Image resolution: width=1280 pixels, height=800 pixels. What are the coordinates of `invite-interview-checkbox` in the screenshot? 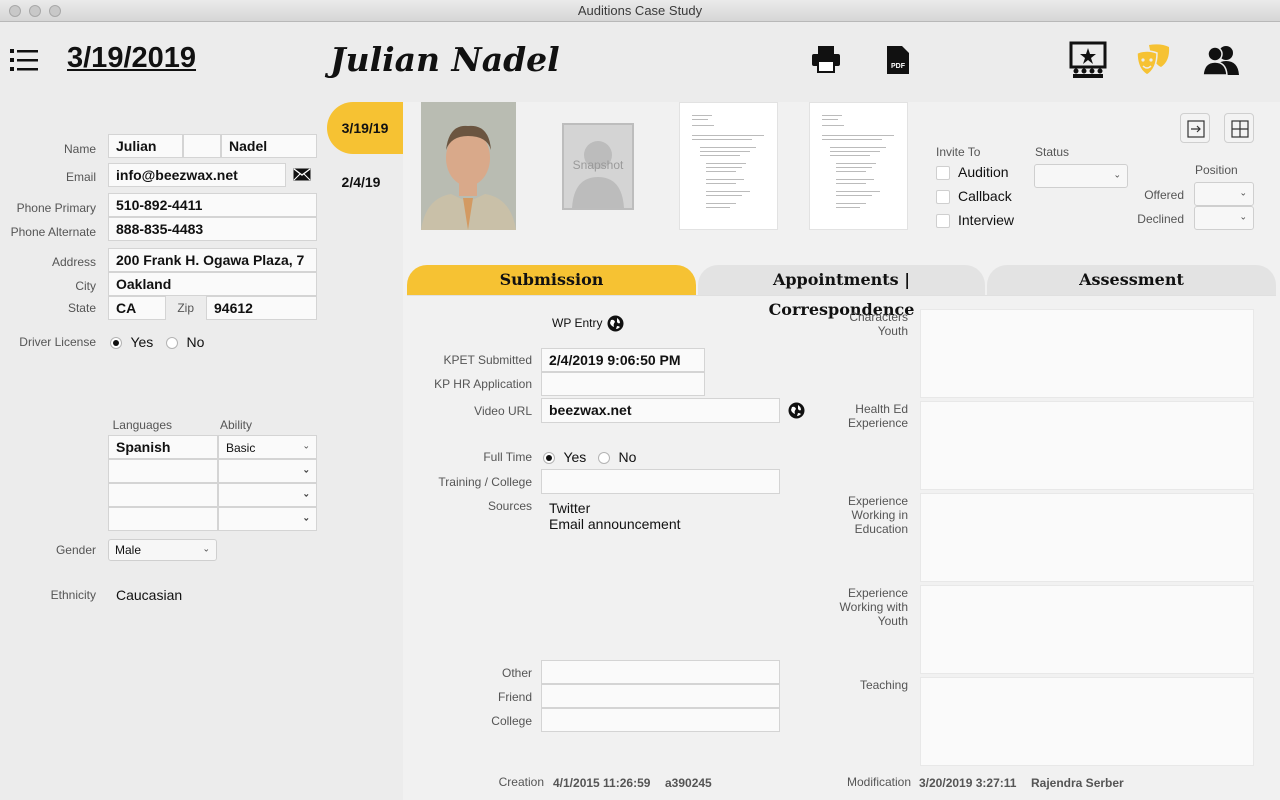 It's located at (943, 221).